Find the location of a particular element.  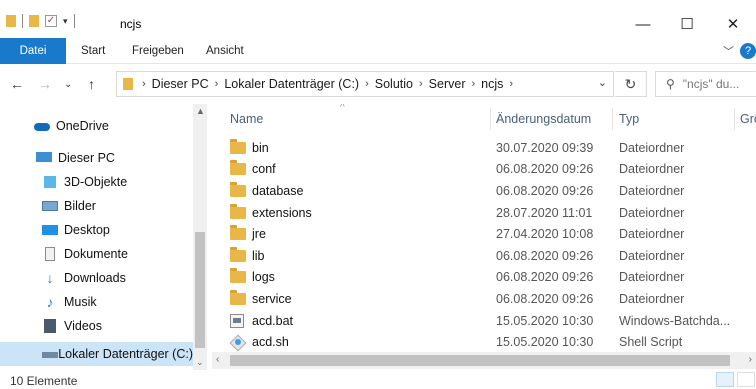

recent-locations-icon: ⌄ is located at coordinates (68, 84).